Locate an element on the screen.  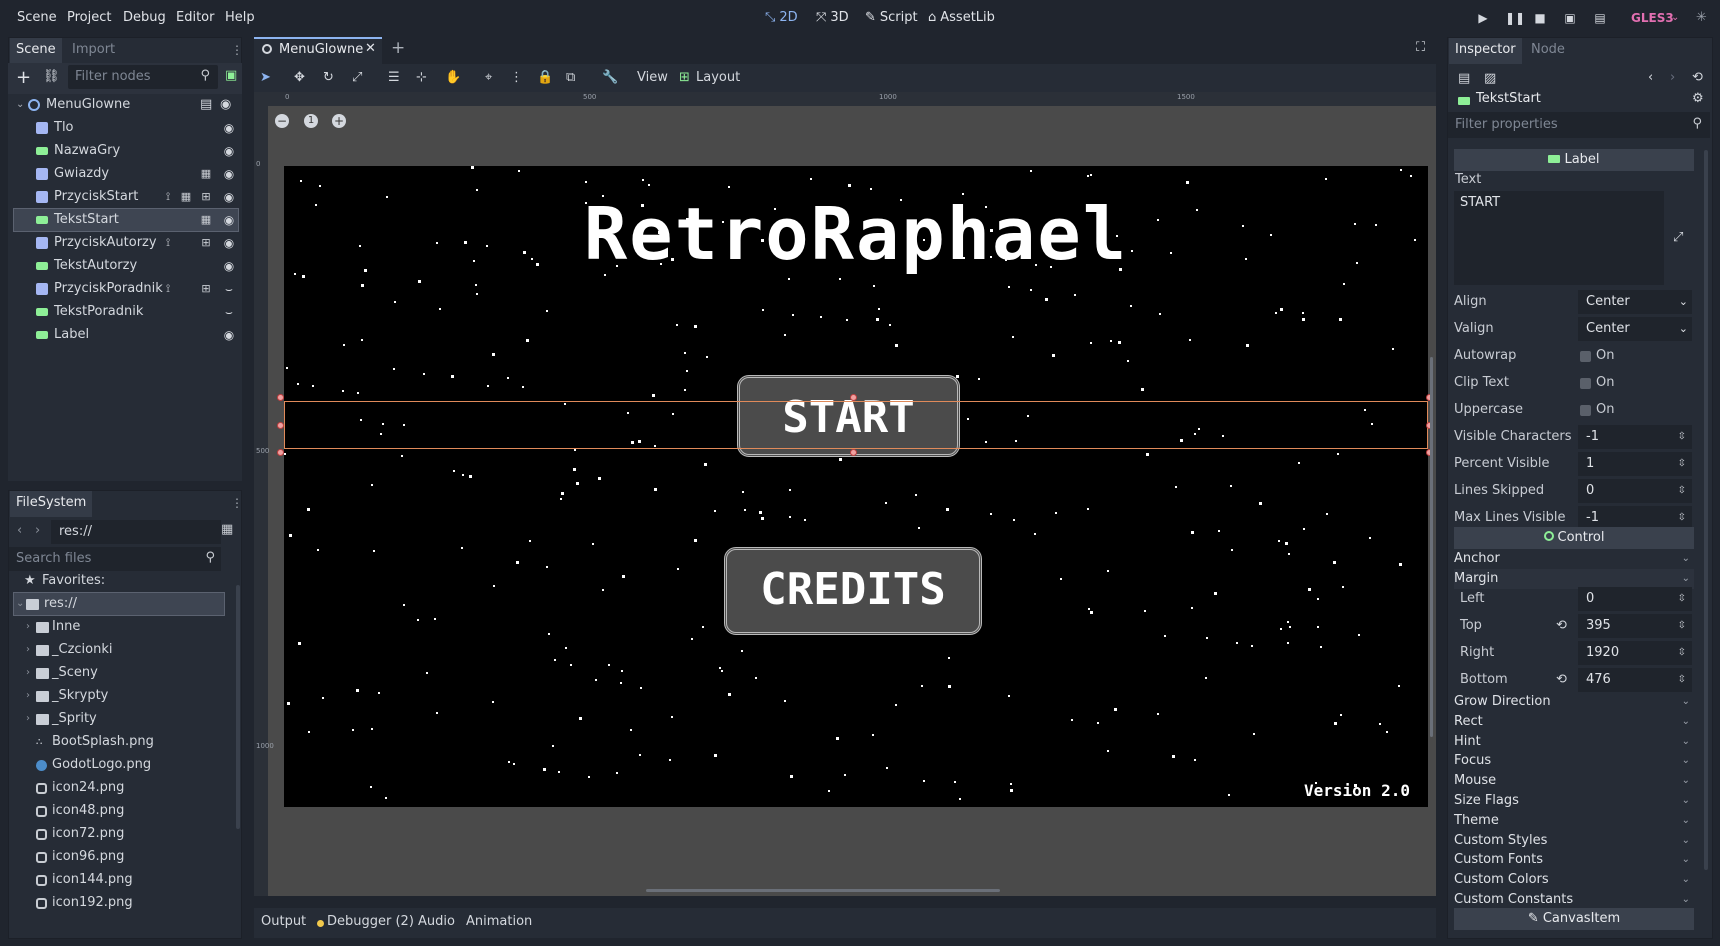
play-custom-scene-icon: ▤ is located at coordinates (1600, 18).